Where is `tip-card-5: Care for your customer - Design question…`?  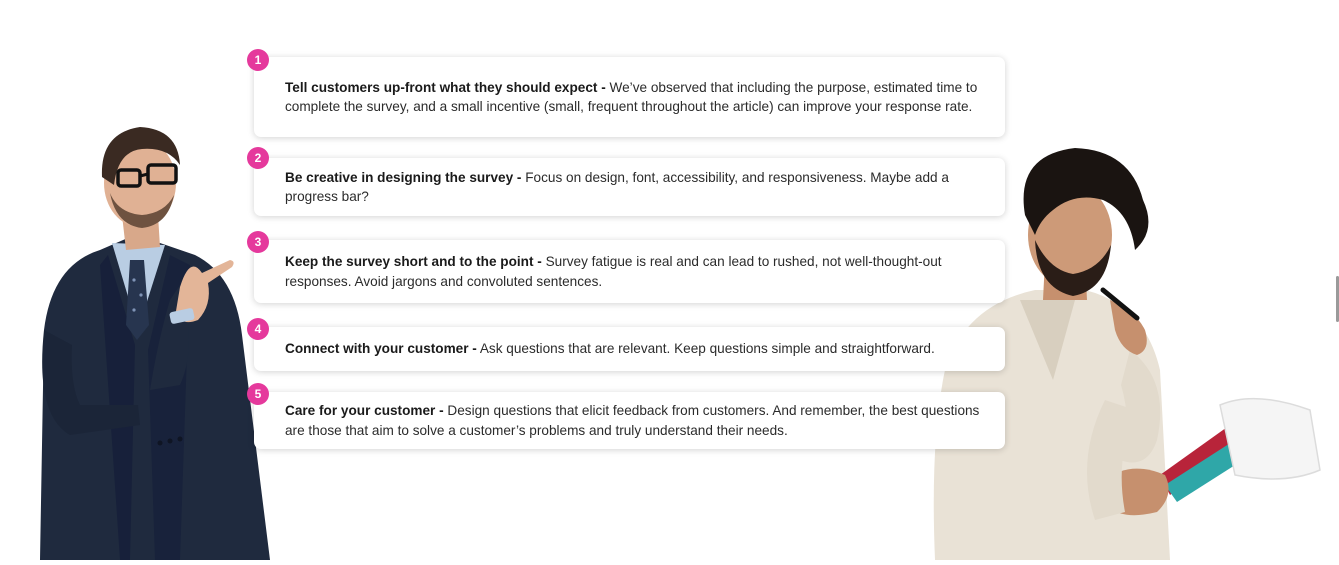
tip-card-5: Care for your customer - Design question… is located at coordinates (629, 420).